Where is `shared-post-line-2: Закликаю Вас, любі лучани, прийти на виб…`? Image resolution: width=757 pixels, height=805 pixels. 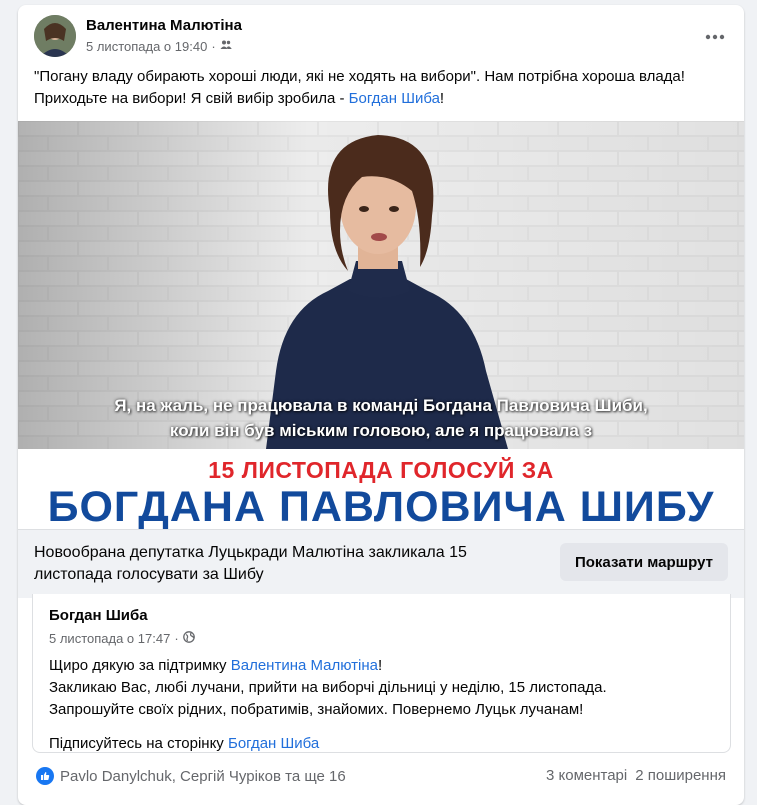
shared-post-line-2: Закликаю Вас, любі лучани, прийти на виб… is located at coordinates (328, 687).